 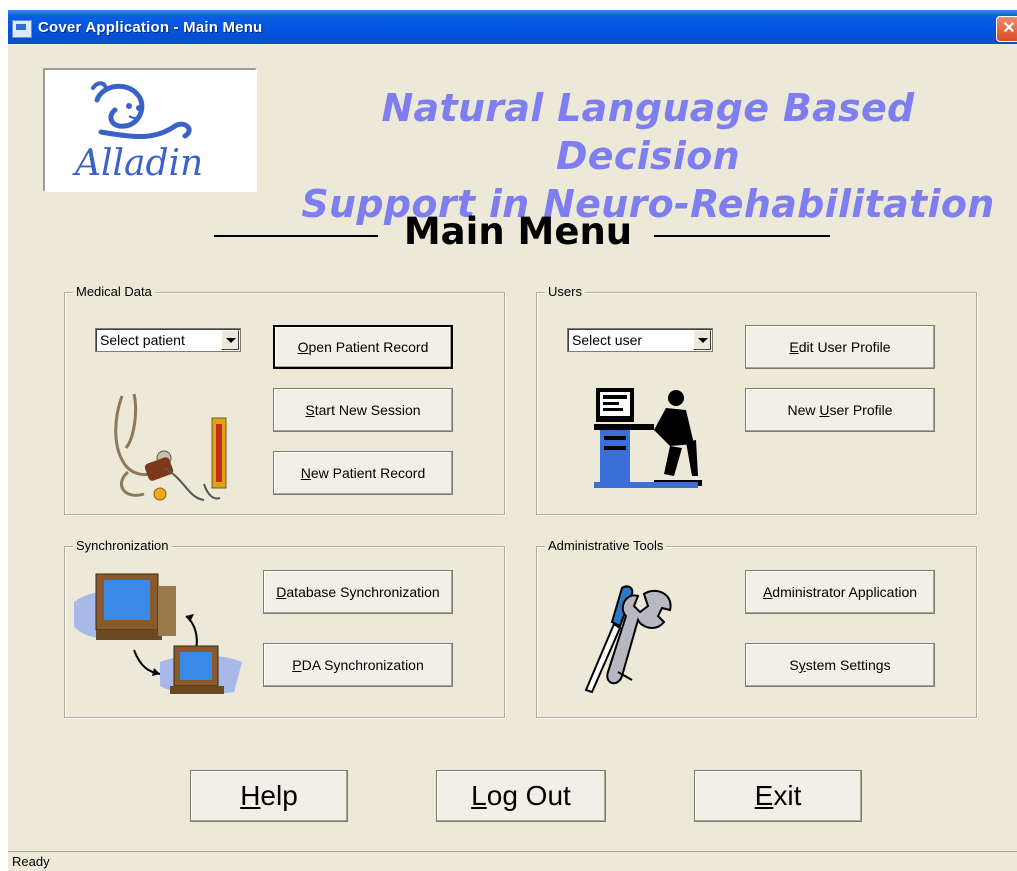 What do you see at coordinates (767, 592) in the screenshot?
I see `mnemonic: A` at bounding box center [767, 592].